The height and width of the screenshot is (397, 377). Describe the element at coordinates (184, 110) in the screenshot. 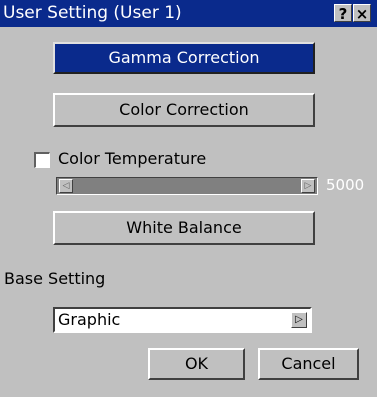

I see `color-correction-button: Color Correction` at that location.